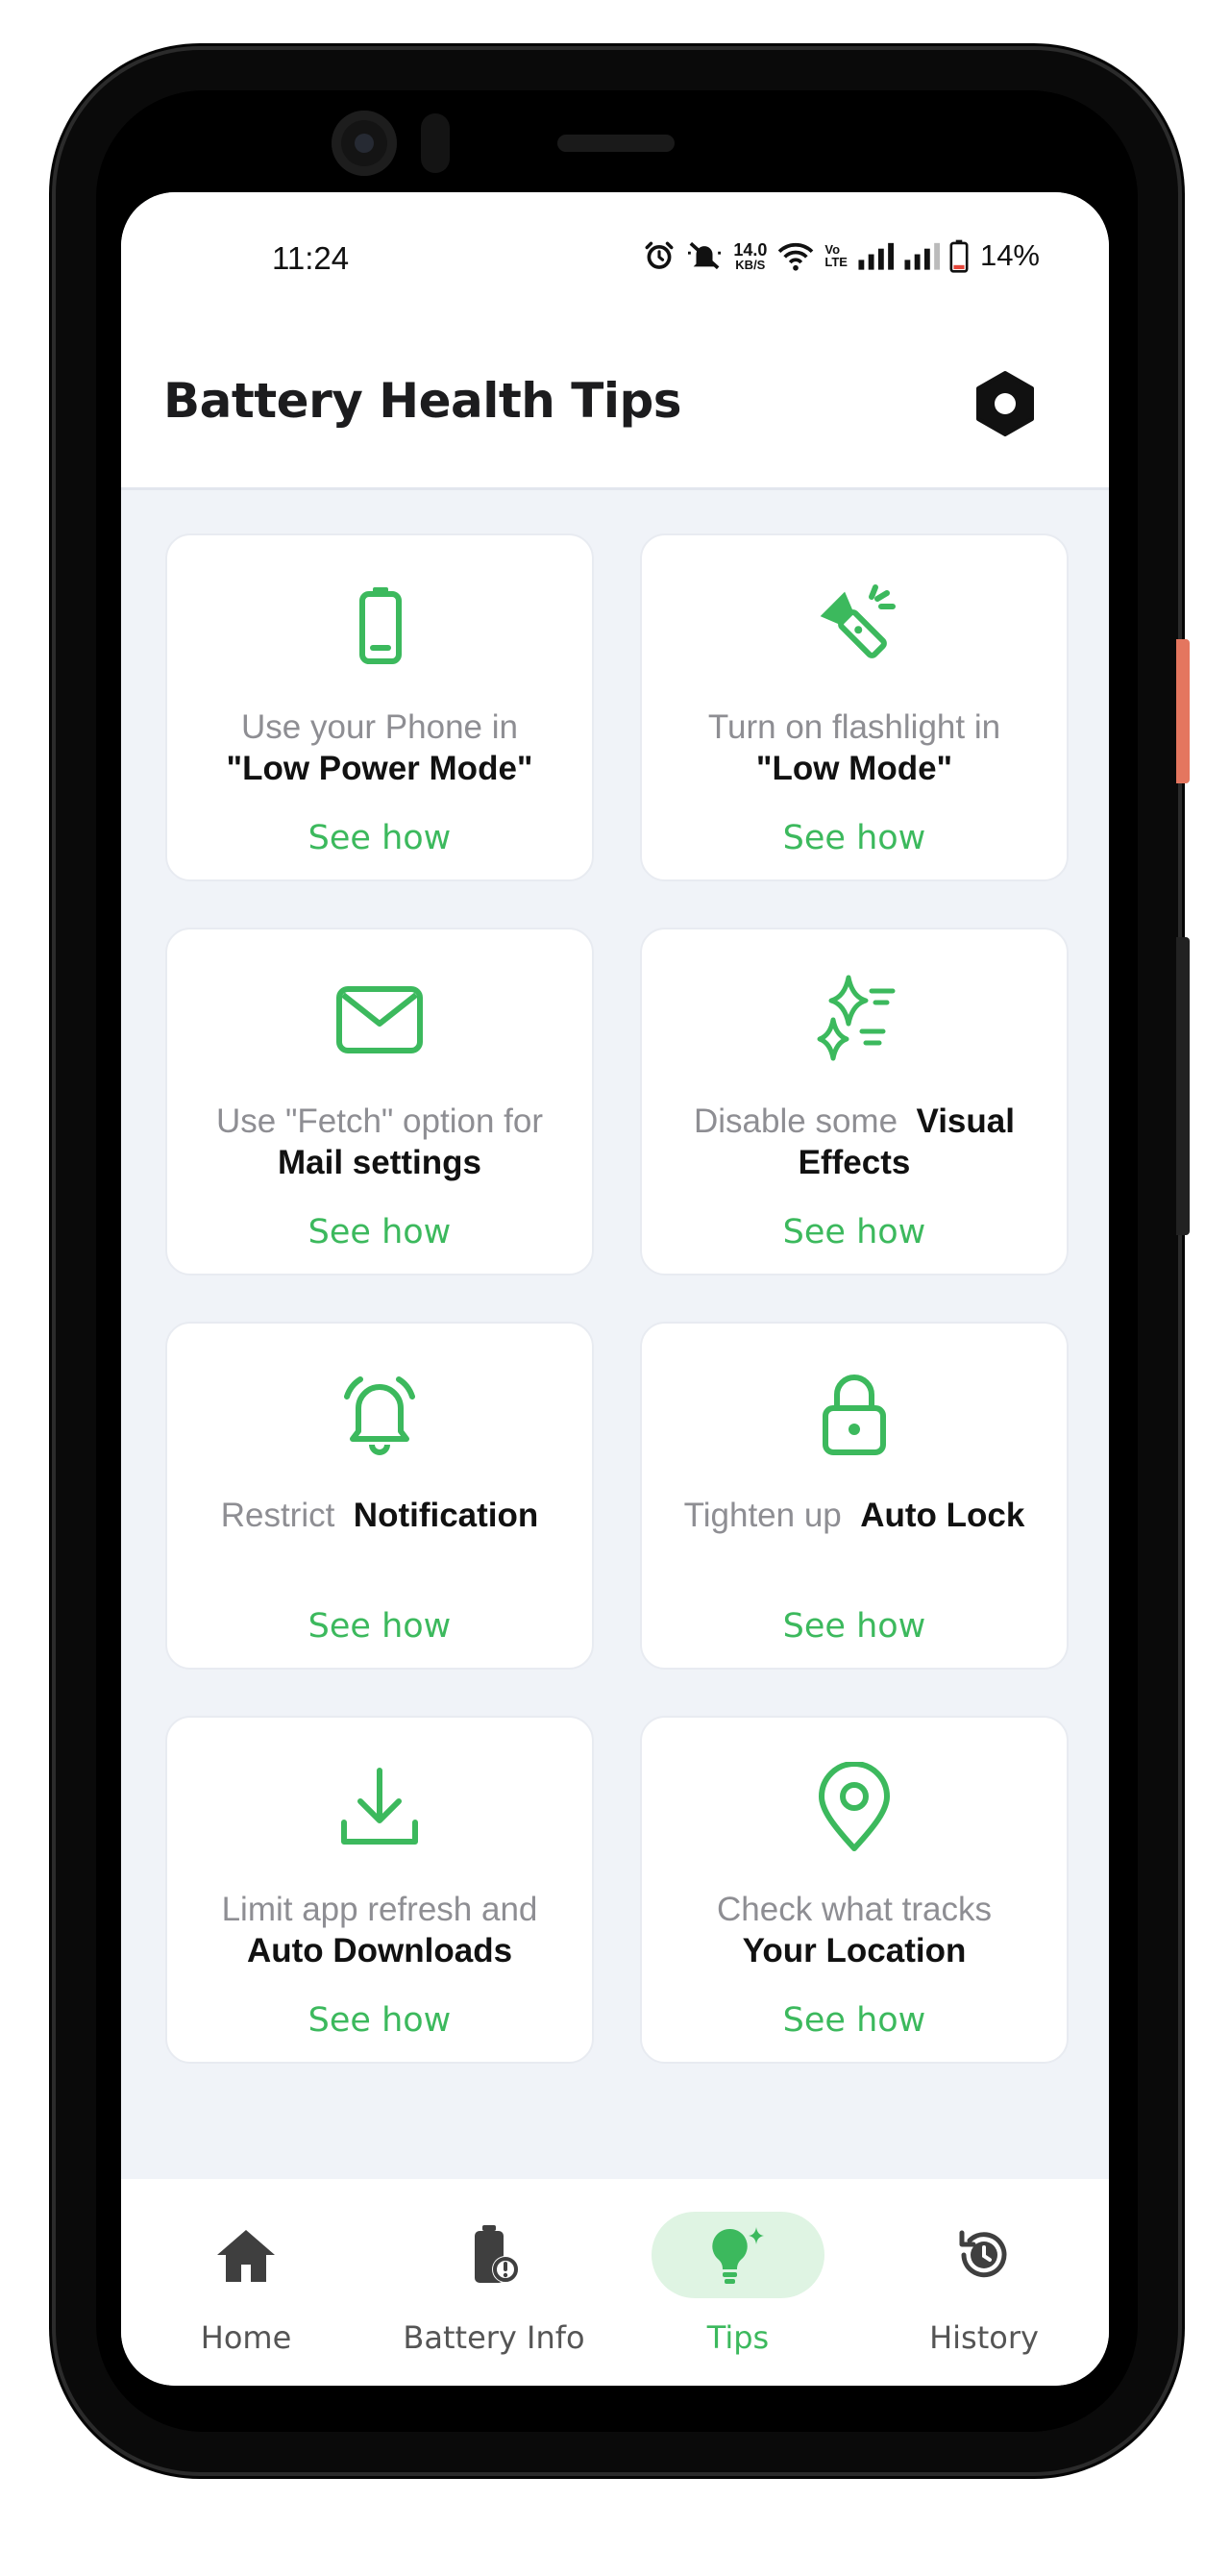  What do you see at coordinates (854, 626) in the screenshot?
I see `flashlight-icon` at bounding box center [854, 626].